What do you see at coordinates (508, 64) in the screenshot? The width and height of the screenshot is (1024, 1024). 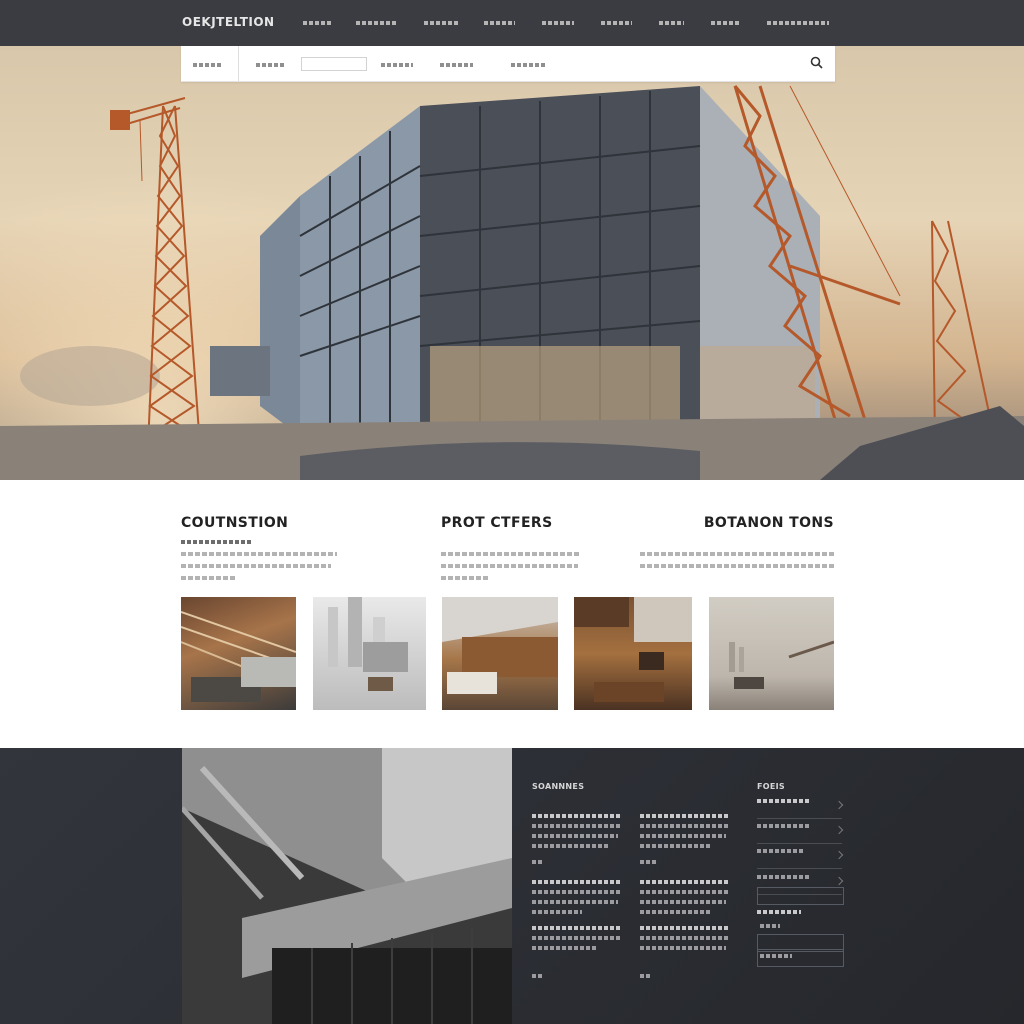 I see `secondary-navbar` at bounding box center [508, 64].